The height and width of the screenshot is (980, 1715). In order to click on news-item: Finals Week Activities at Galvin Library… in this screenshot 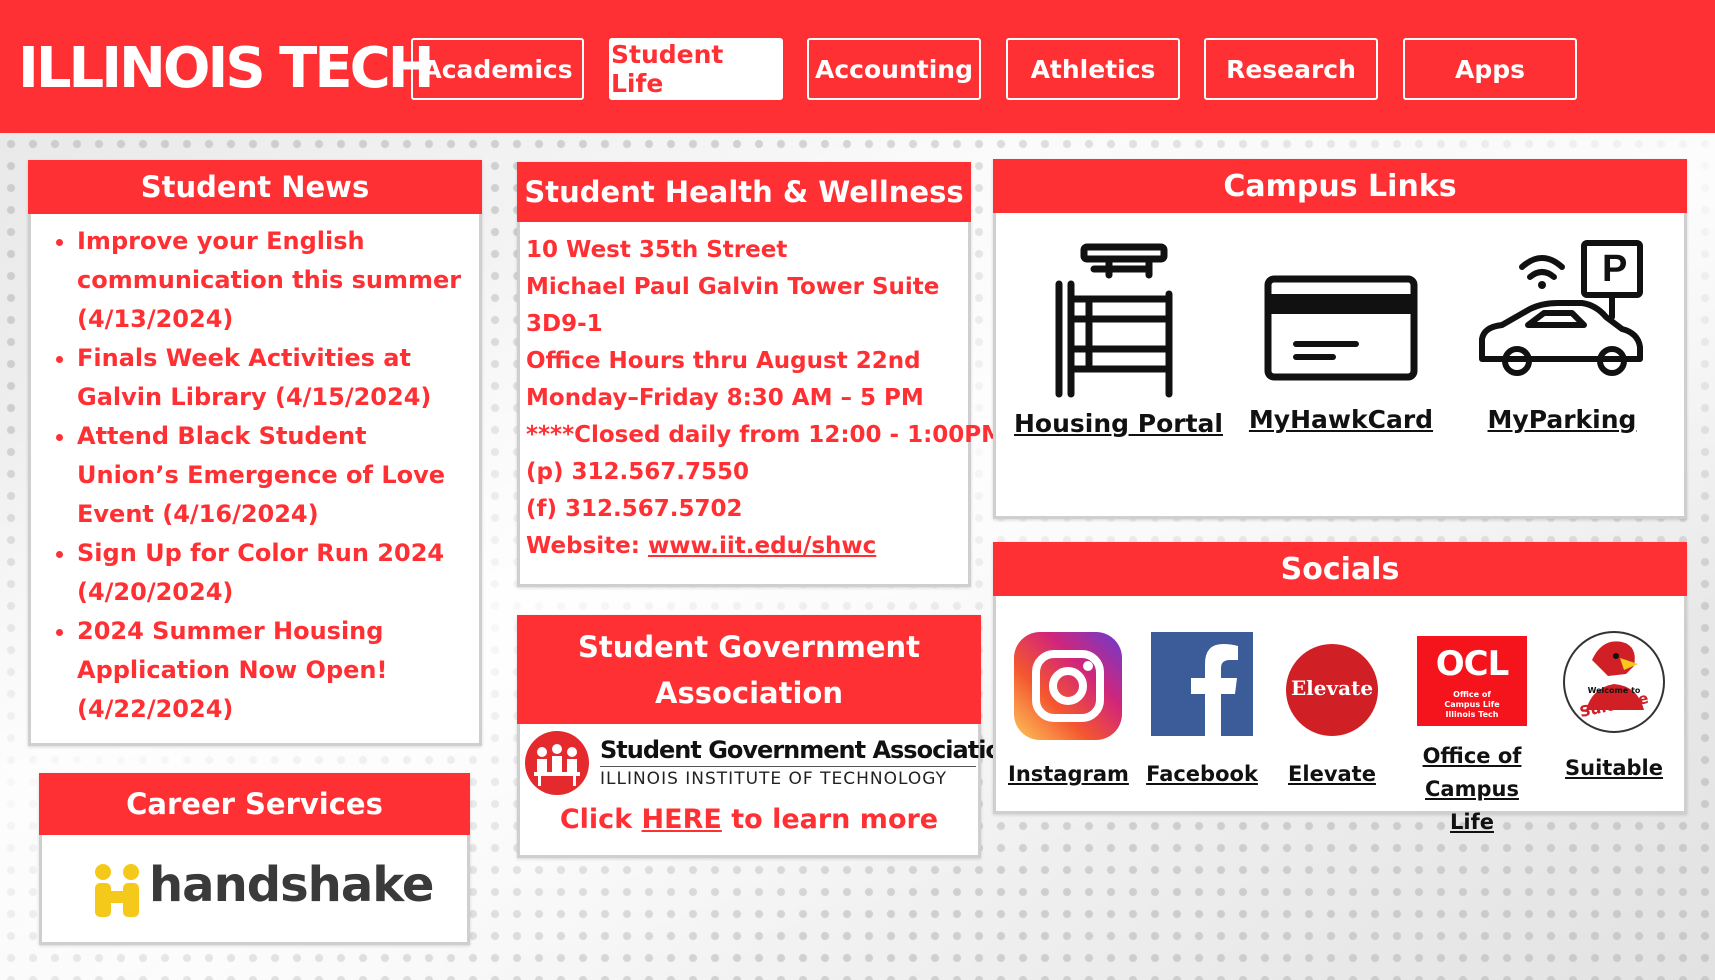, I will do `click(273, 378)`.